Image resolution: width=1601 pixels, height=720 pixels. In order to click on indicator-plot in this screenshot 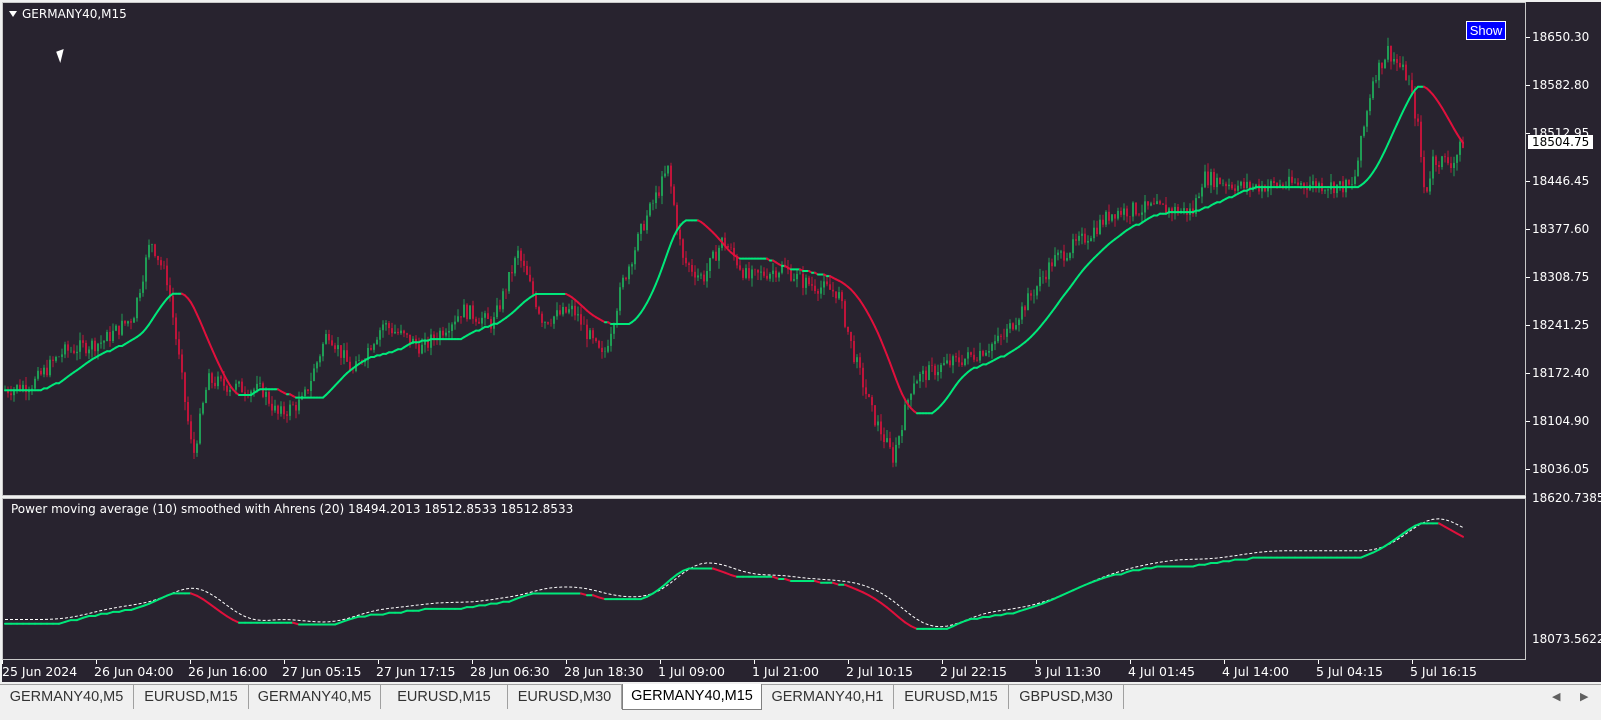, I will do `click(734, 574)`.